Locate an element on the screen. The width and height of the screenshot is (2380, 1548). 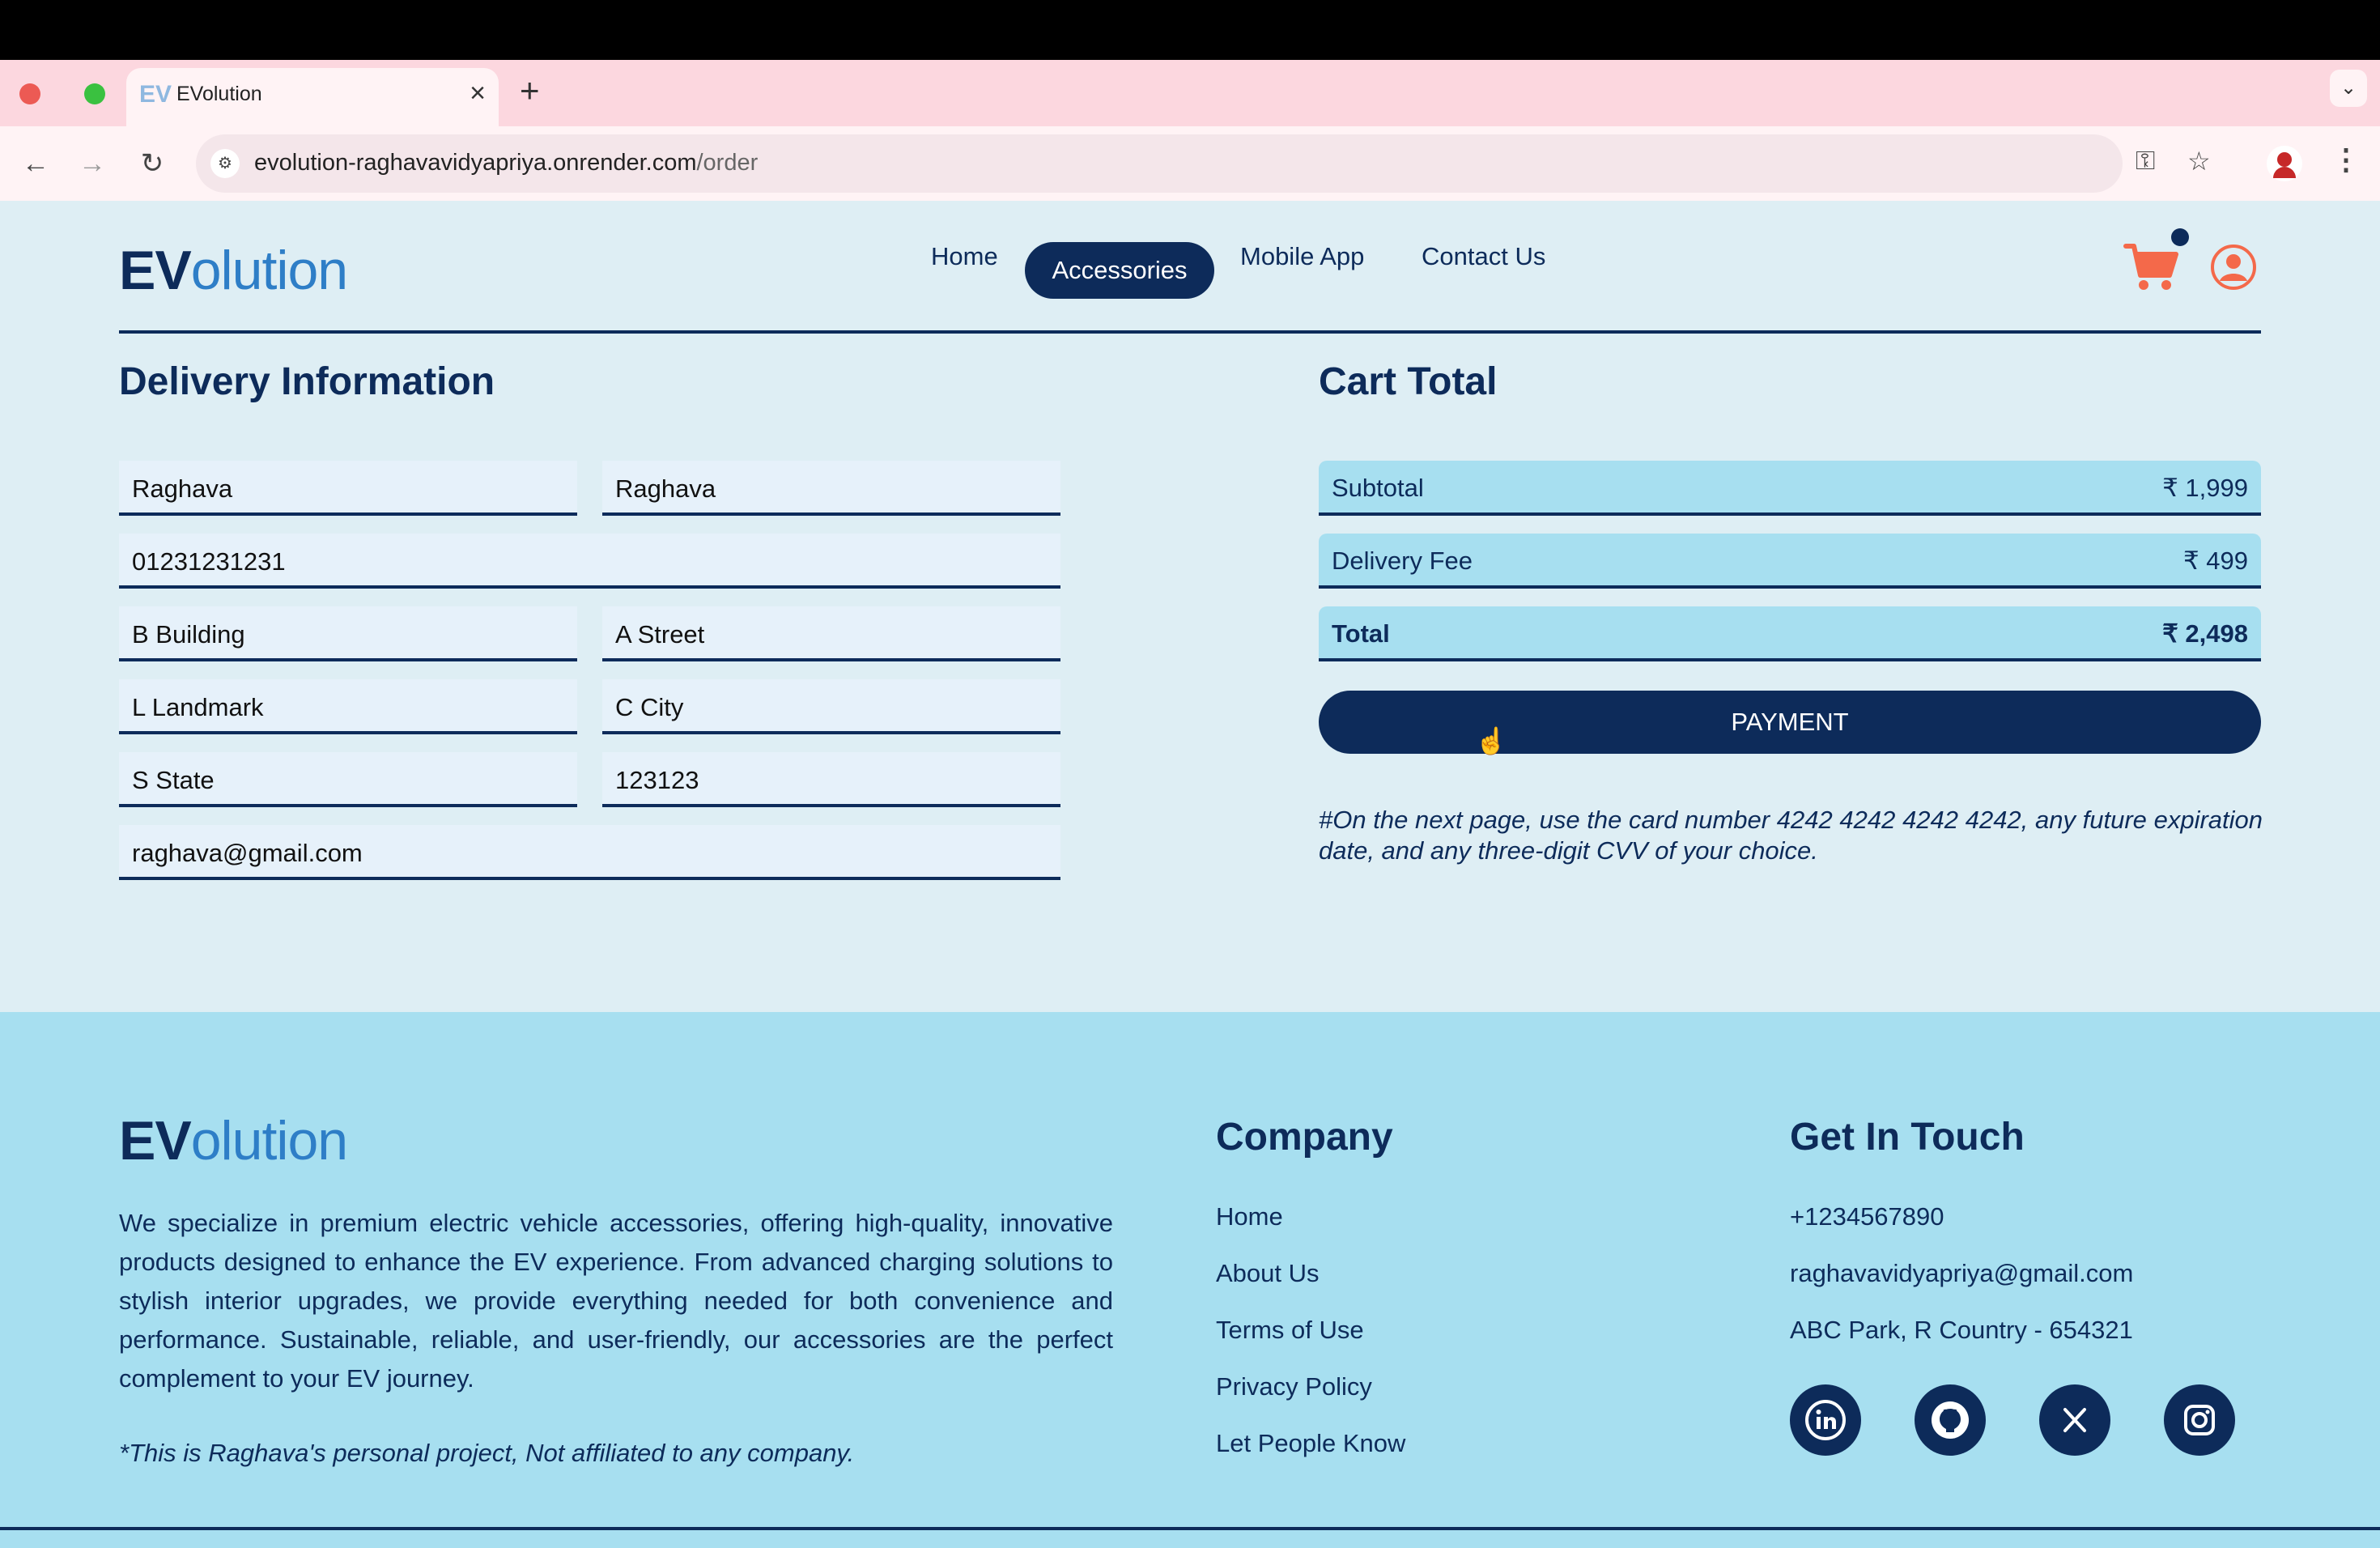
delivery-title: Delivery Information is located at coordinates (307, 381).